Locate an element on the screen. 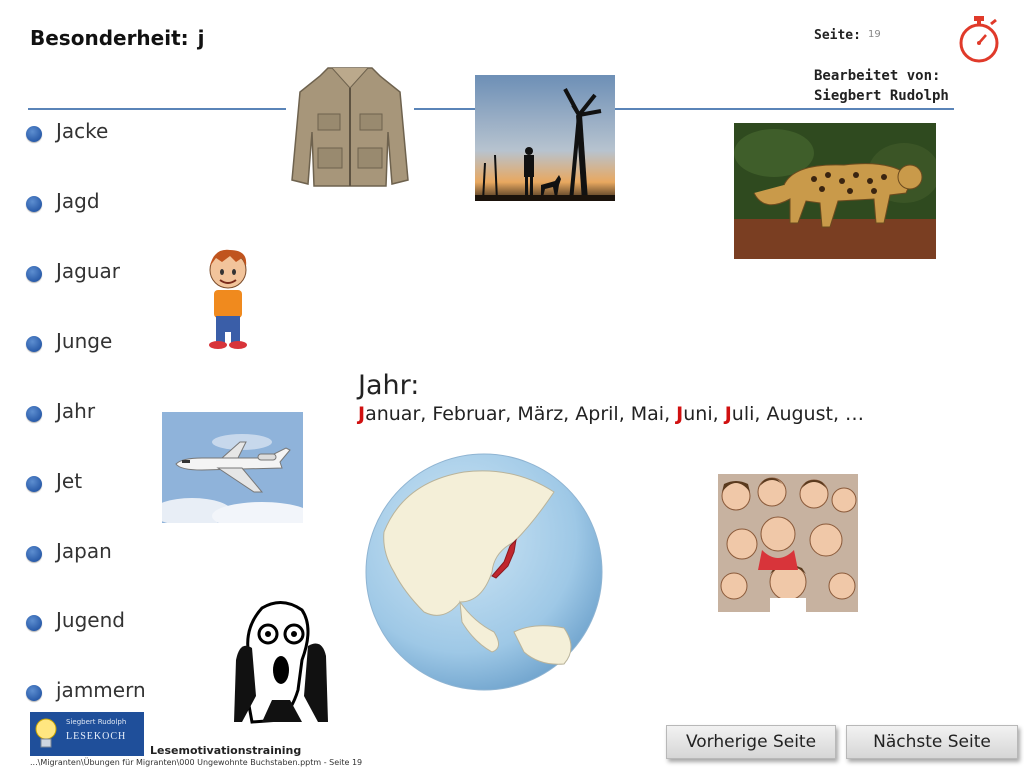 Image resolution: width=1024 pixels, height=768 pixels. page-number: 19 is located at coordinates (874, 34).